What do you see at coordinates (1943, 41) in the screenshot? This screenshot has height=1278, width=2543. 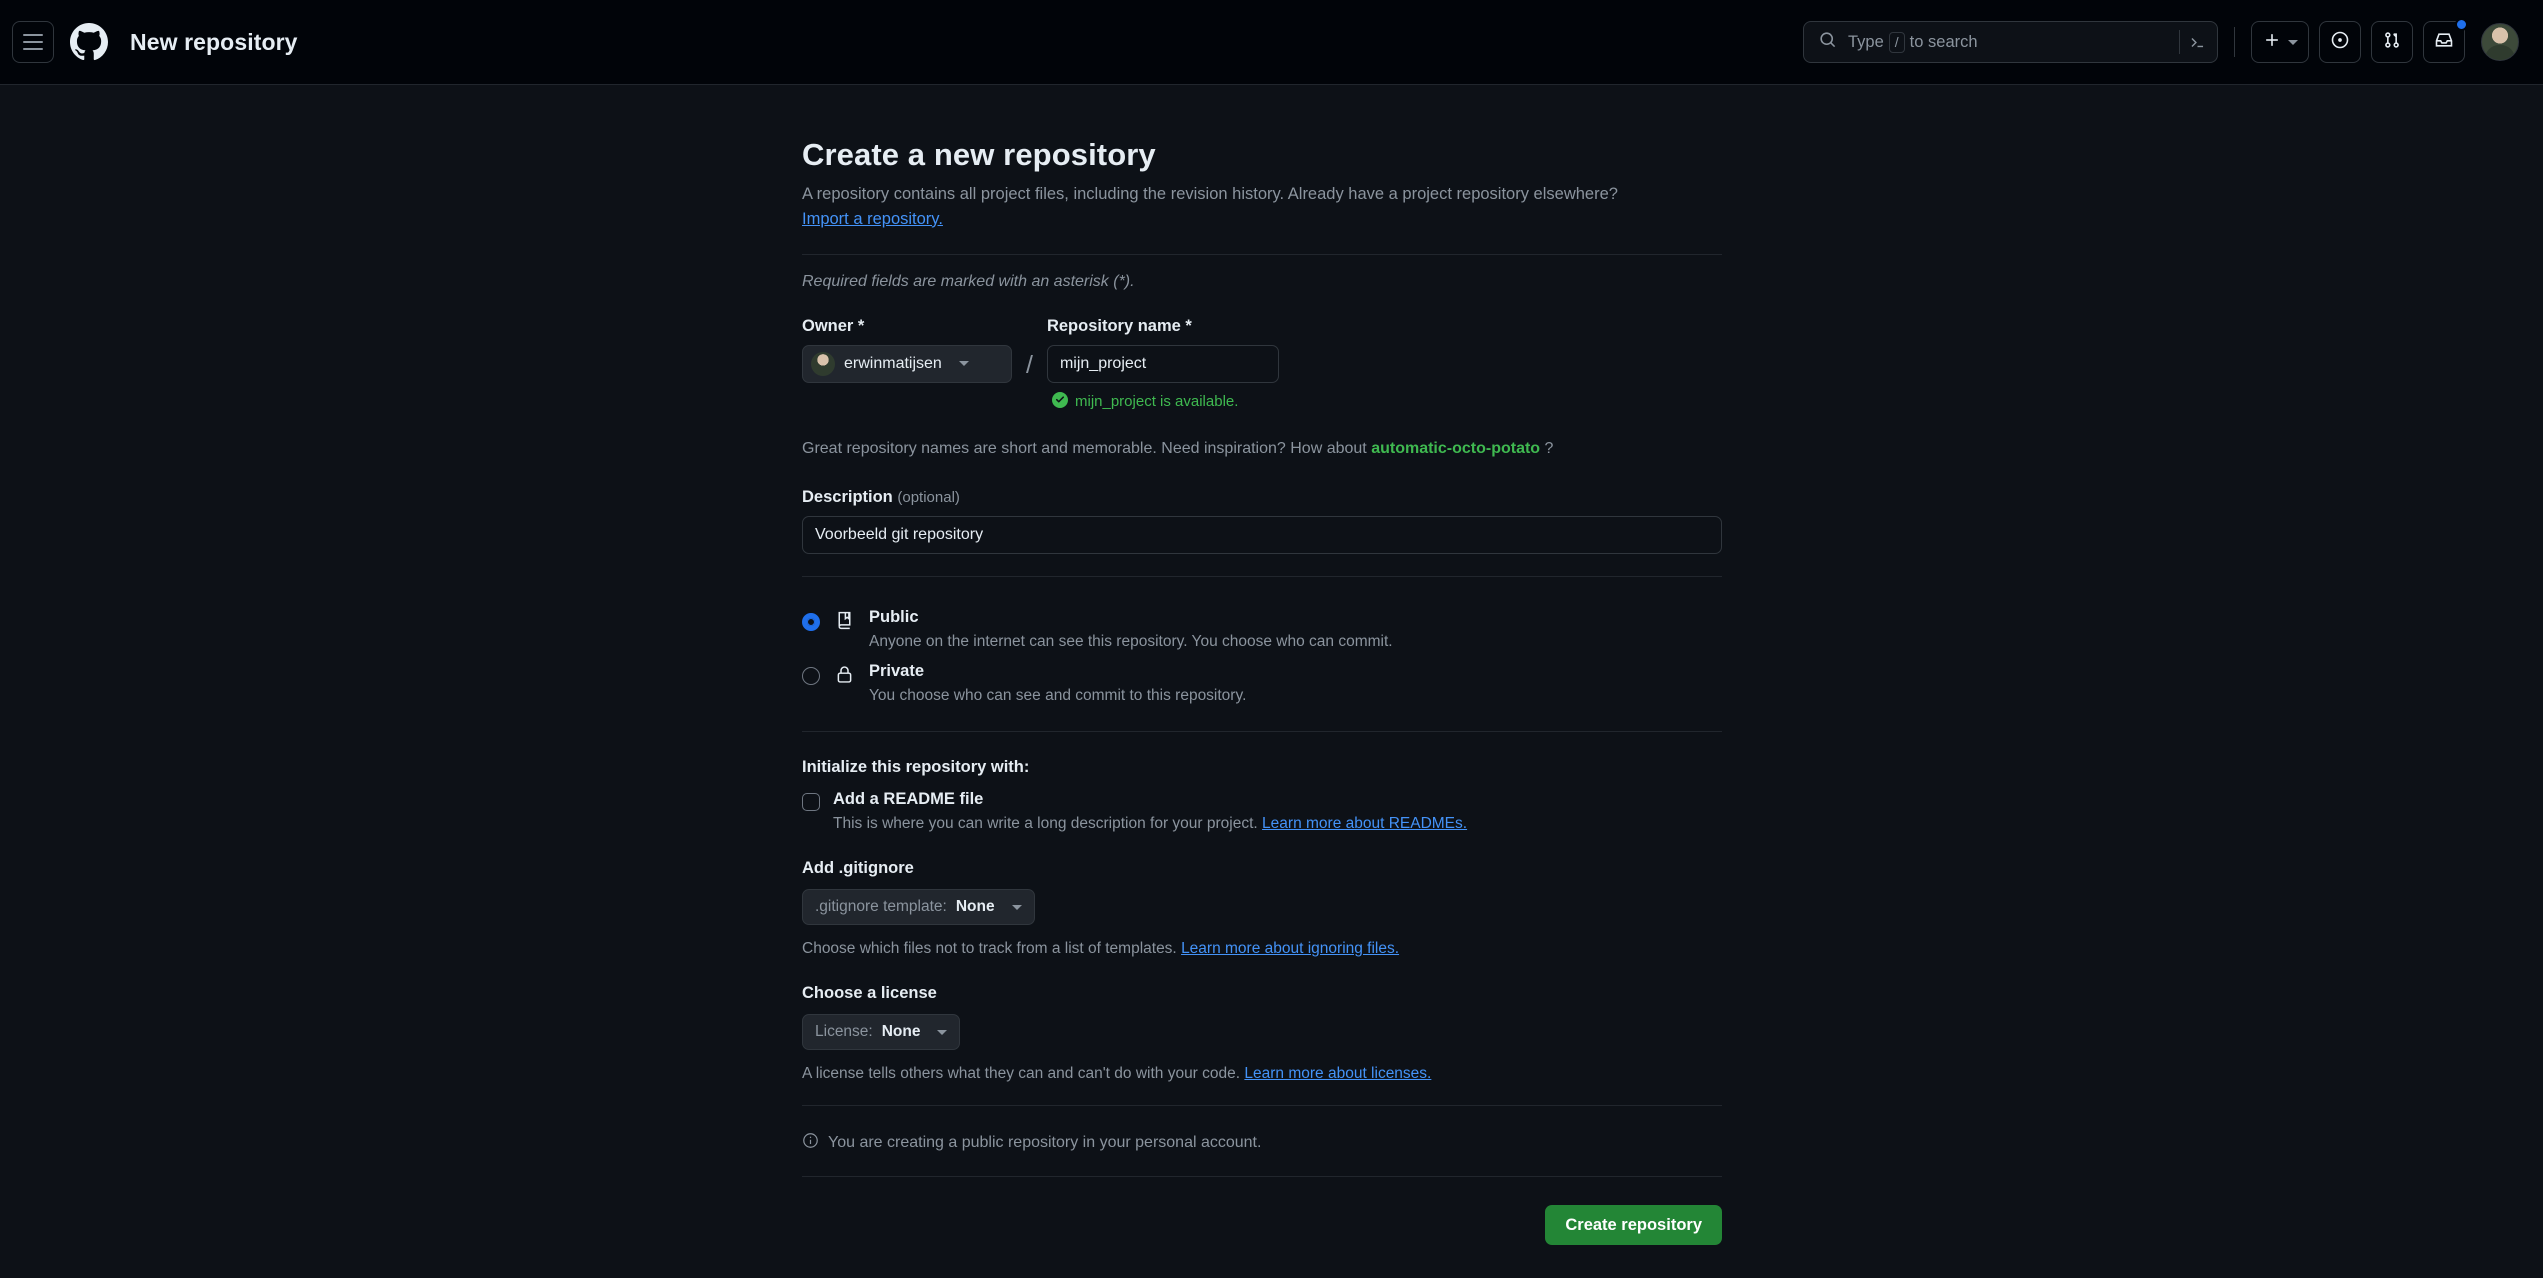 I see `search-suffix: to search` at bounding box center [1943, 41].